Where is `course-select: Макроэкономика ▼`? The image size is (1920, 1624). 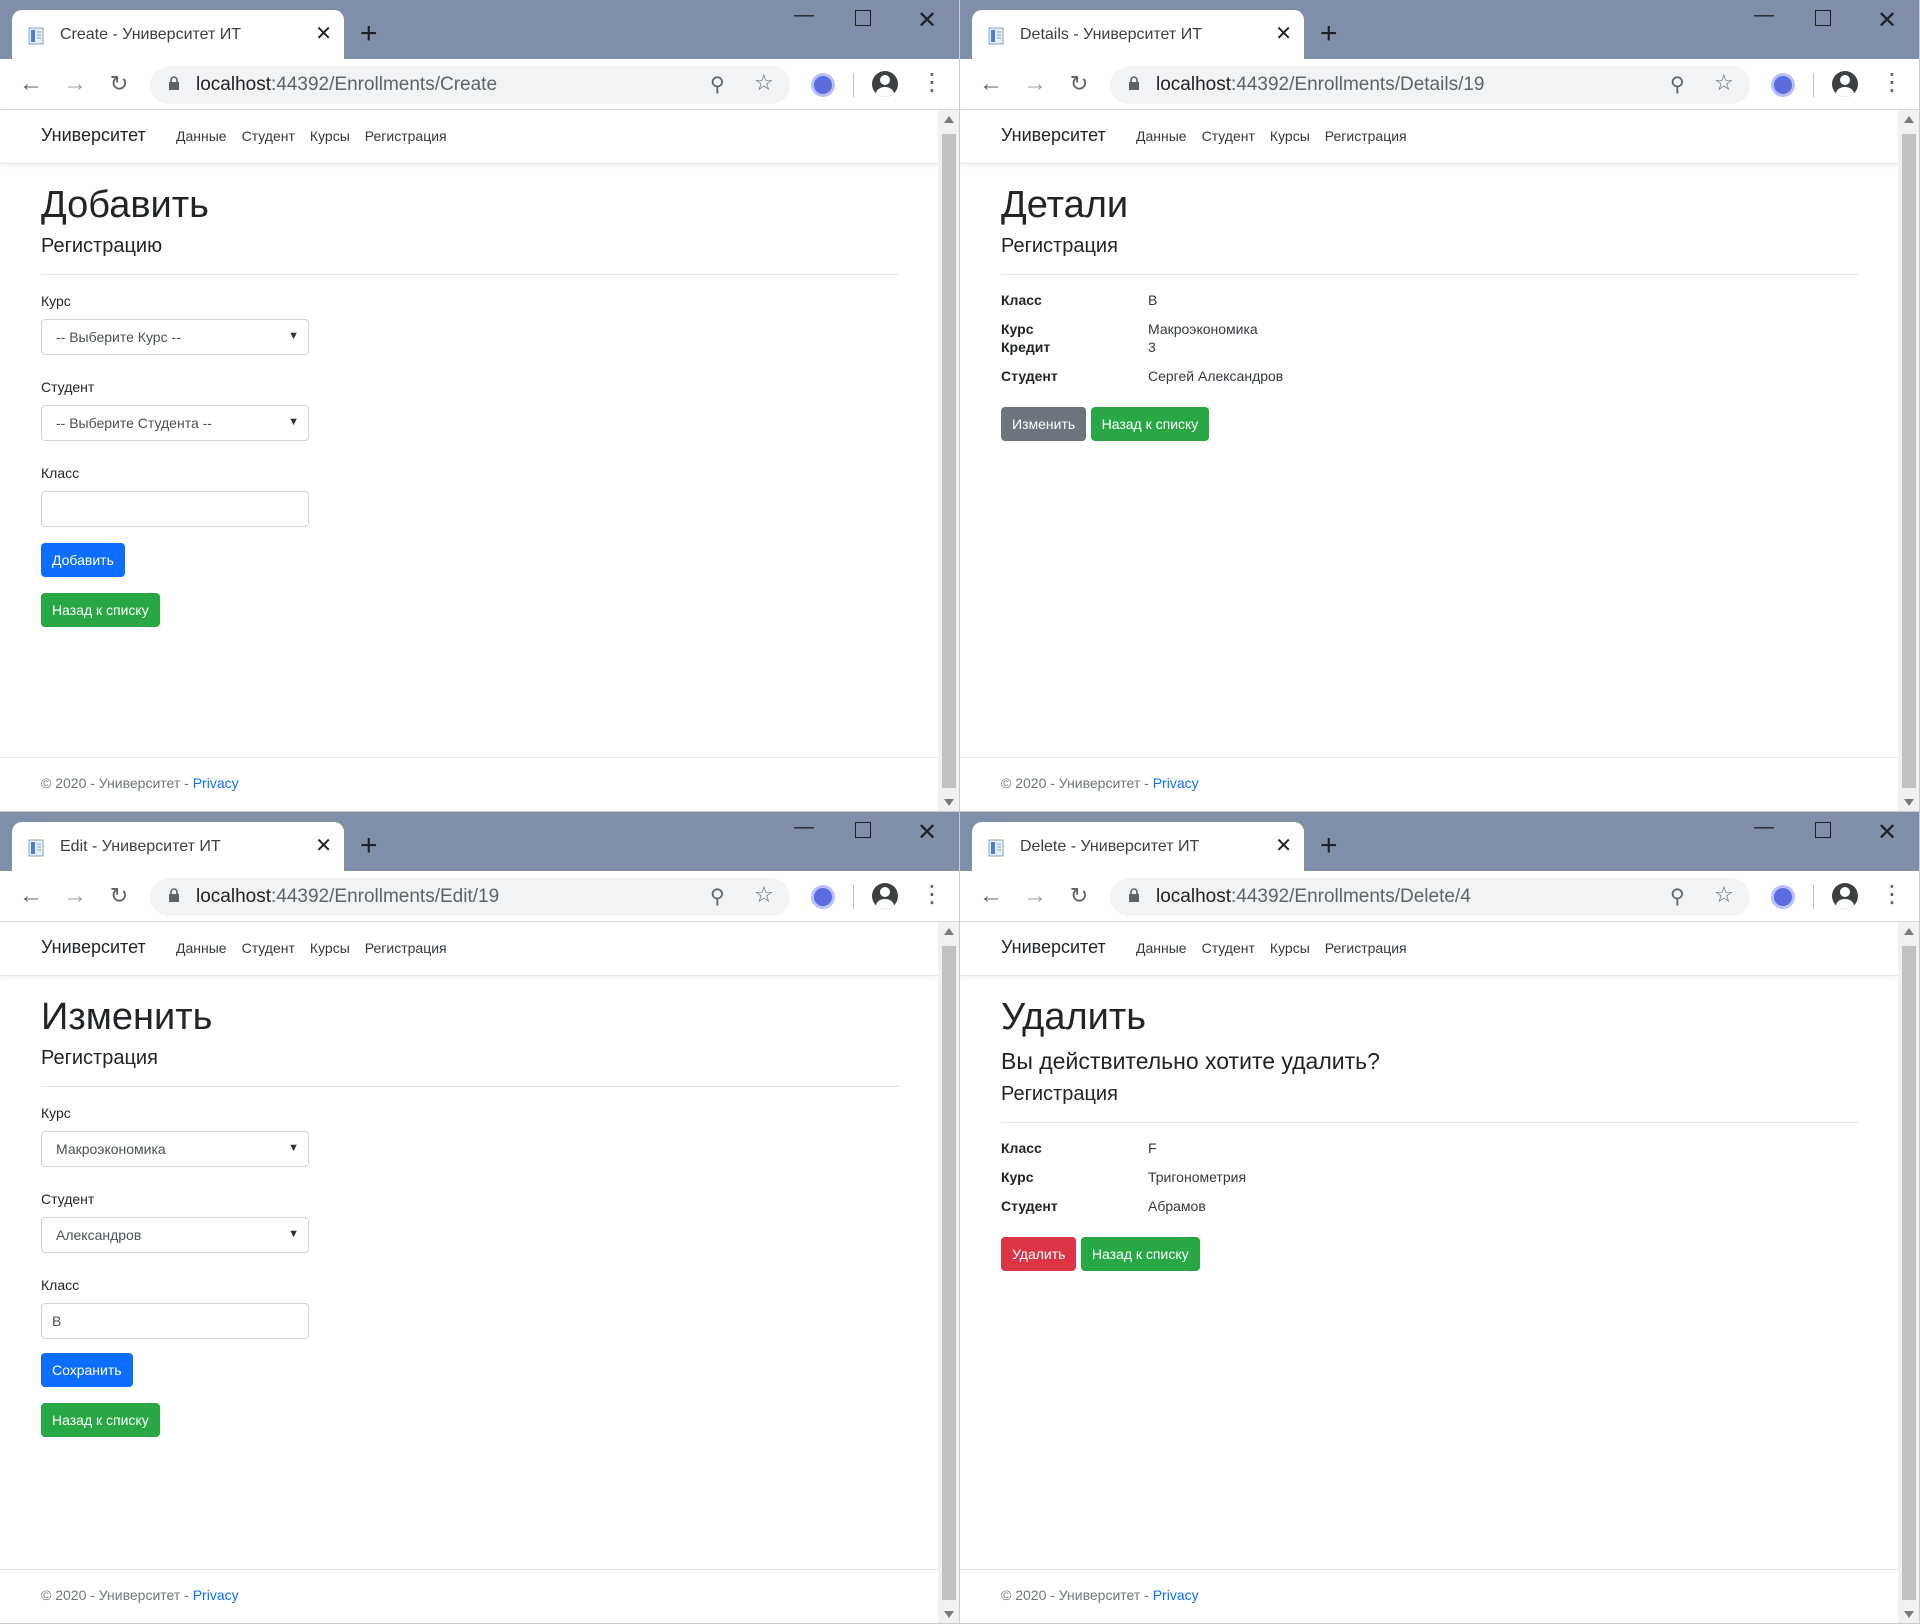 course-select: Макроэкономика ▼ is located at coordinates (175, 1149).